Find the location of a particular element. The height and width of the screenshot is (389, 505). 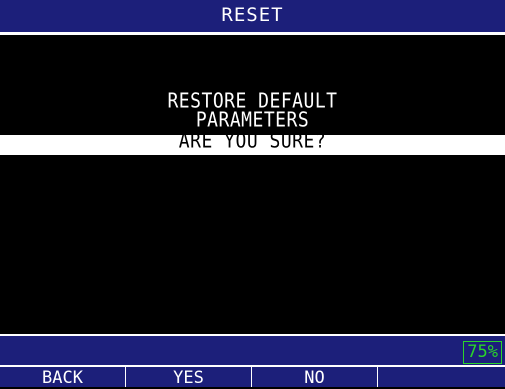

title-bar: RESET is located at coordinates (252, 17).